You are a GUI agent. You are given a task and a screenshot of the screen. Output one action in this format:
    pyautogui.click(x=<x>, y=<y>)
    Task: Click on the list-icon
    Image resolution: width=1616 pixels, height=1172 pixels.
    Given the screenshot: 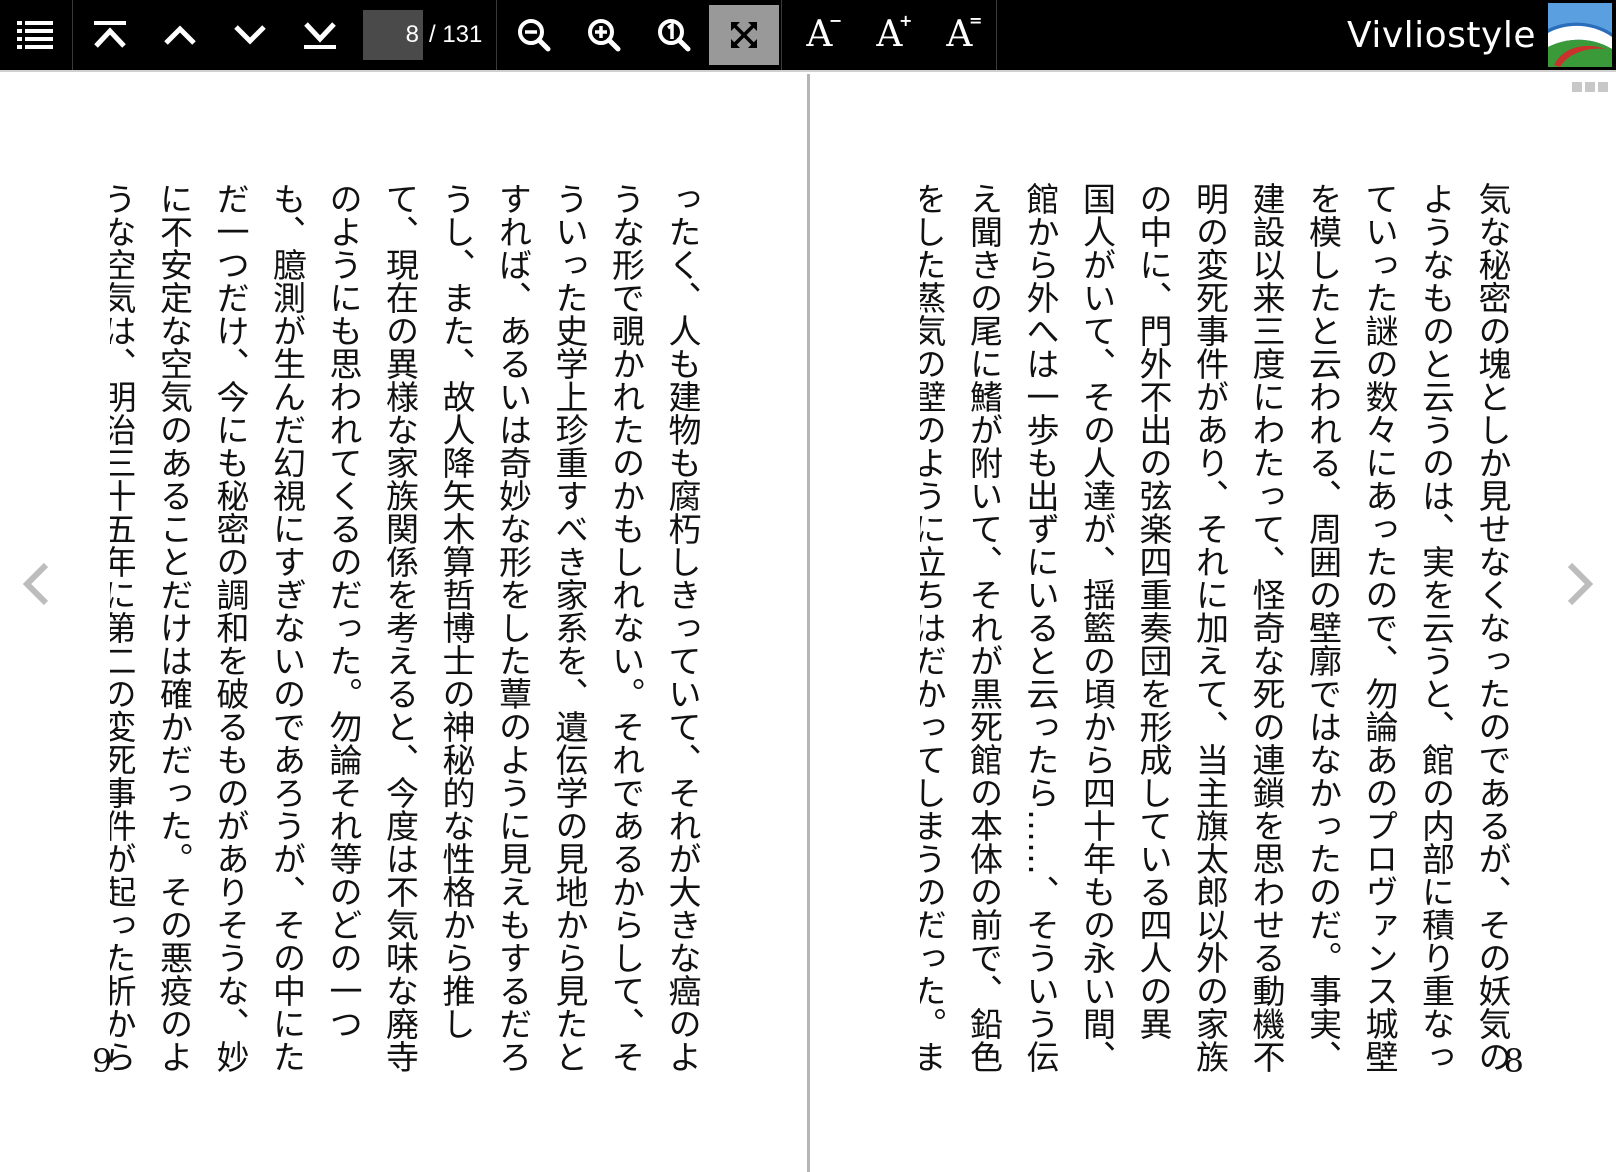 What is the action you would take?
    pyautogui.click(x=35, y=35)
    